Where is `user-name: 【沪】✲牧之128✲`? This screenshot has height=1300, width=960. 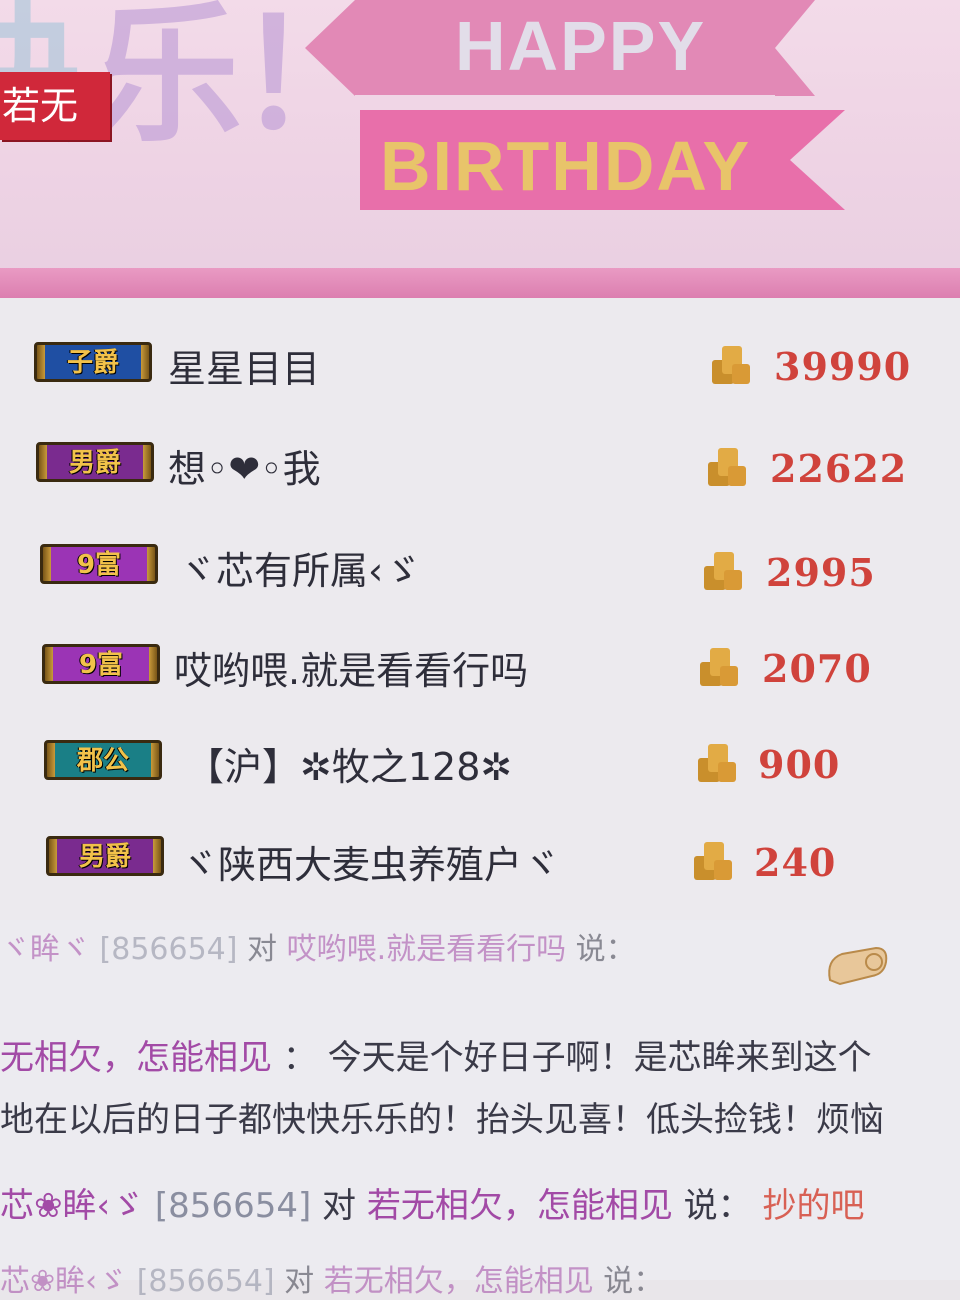 user-name: 【沪】✲牧之128✲ is located at coordinates (349, 763).